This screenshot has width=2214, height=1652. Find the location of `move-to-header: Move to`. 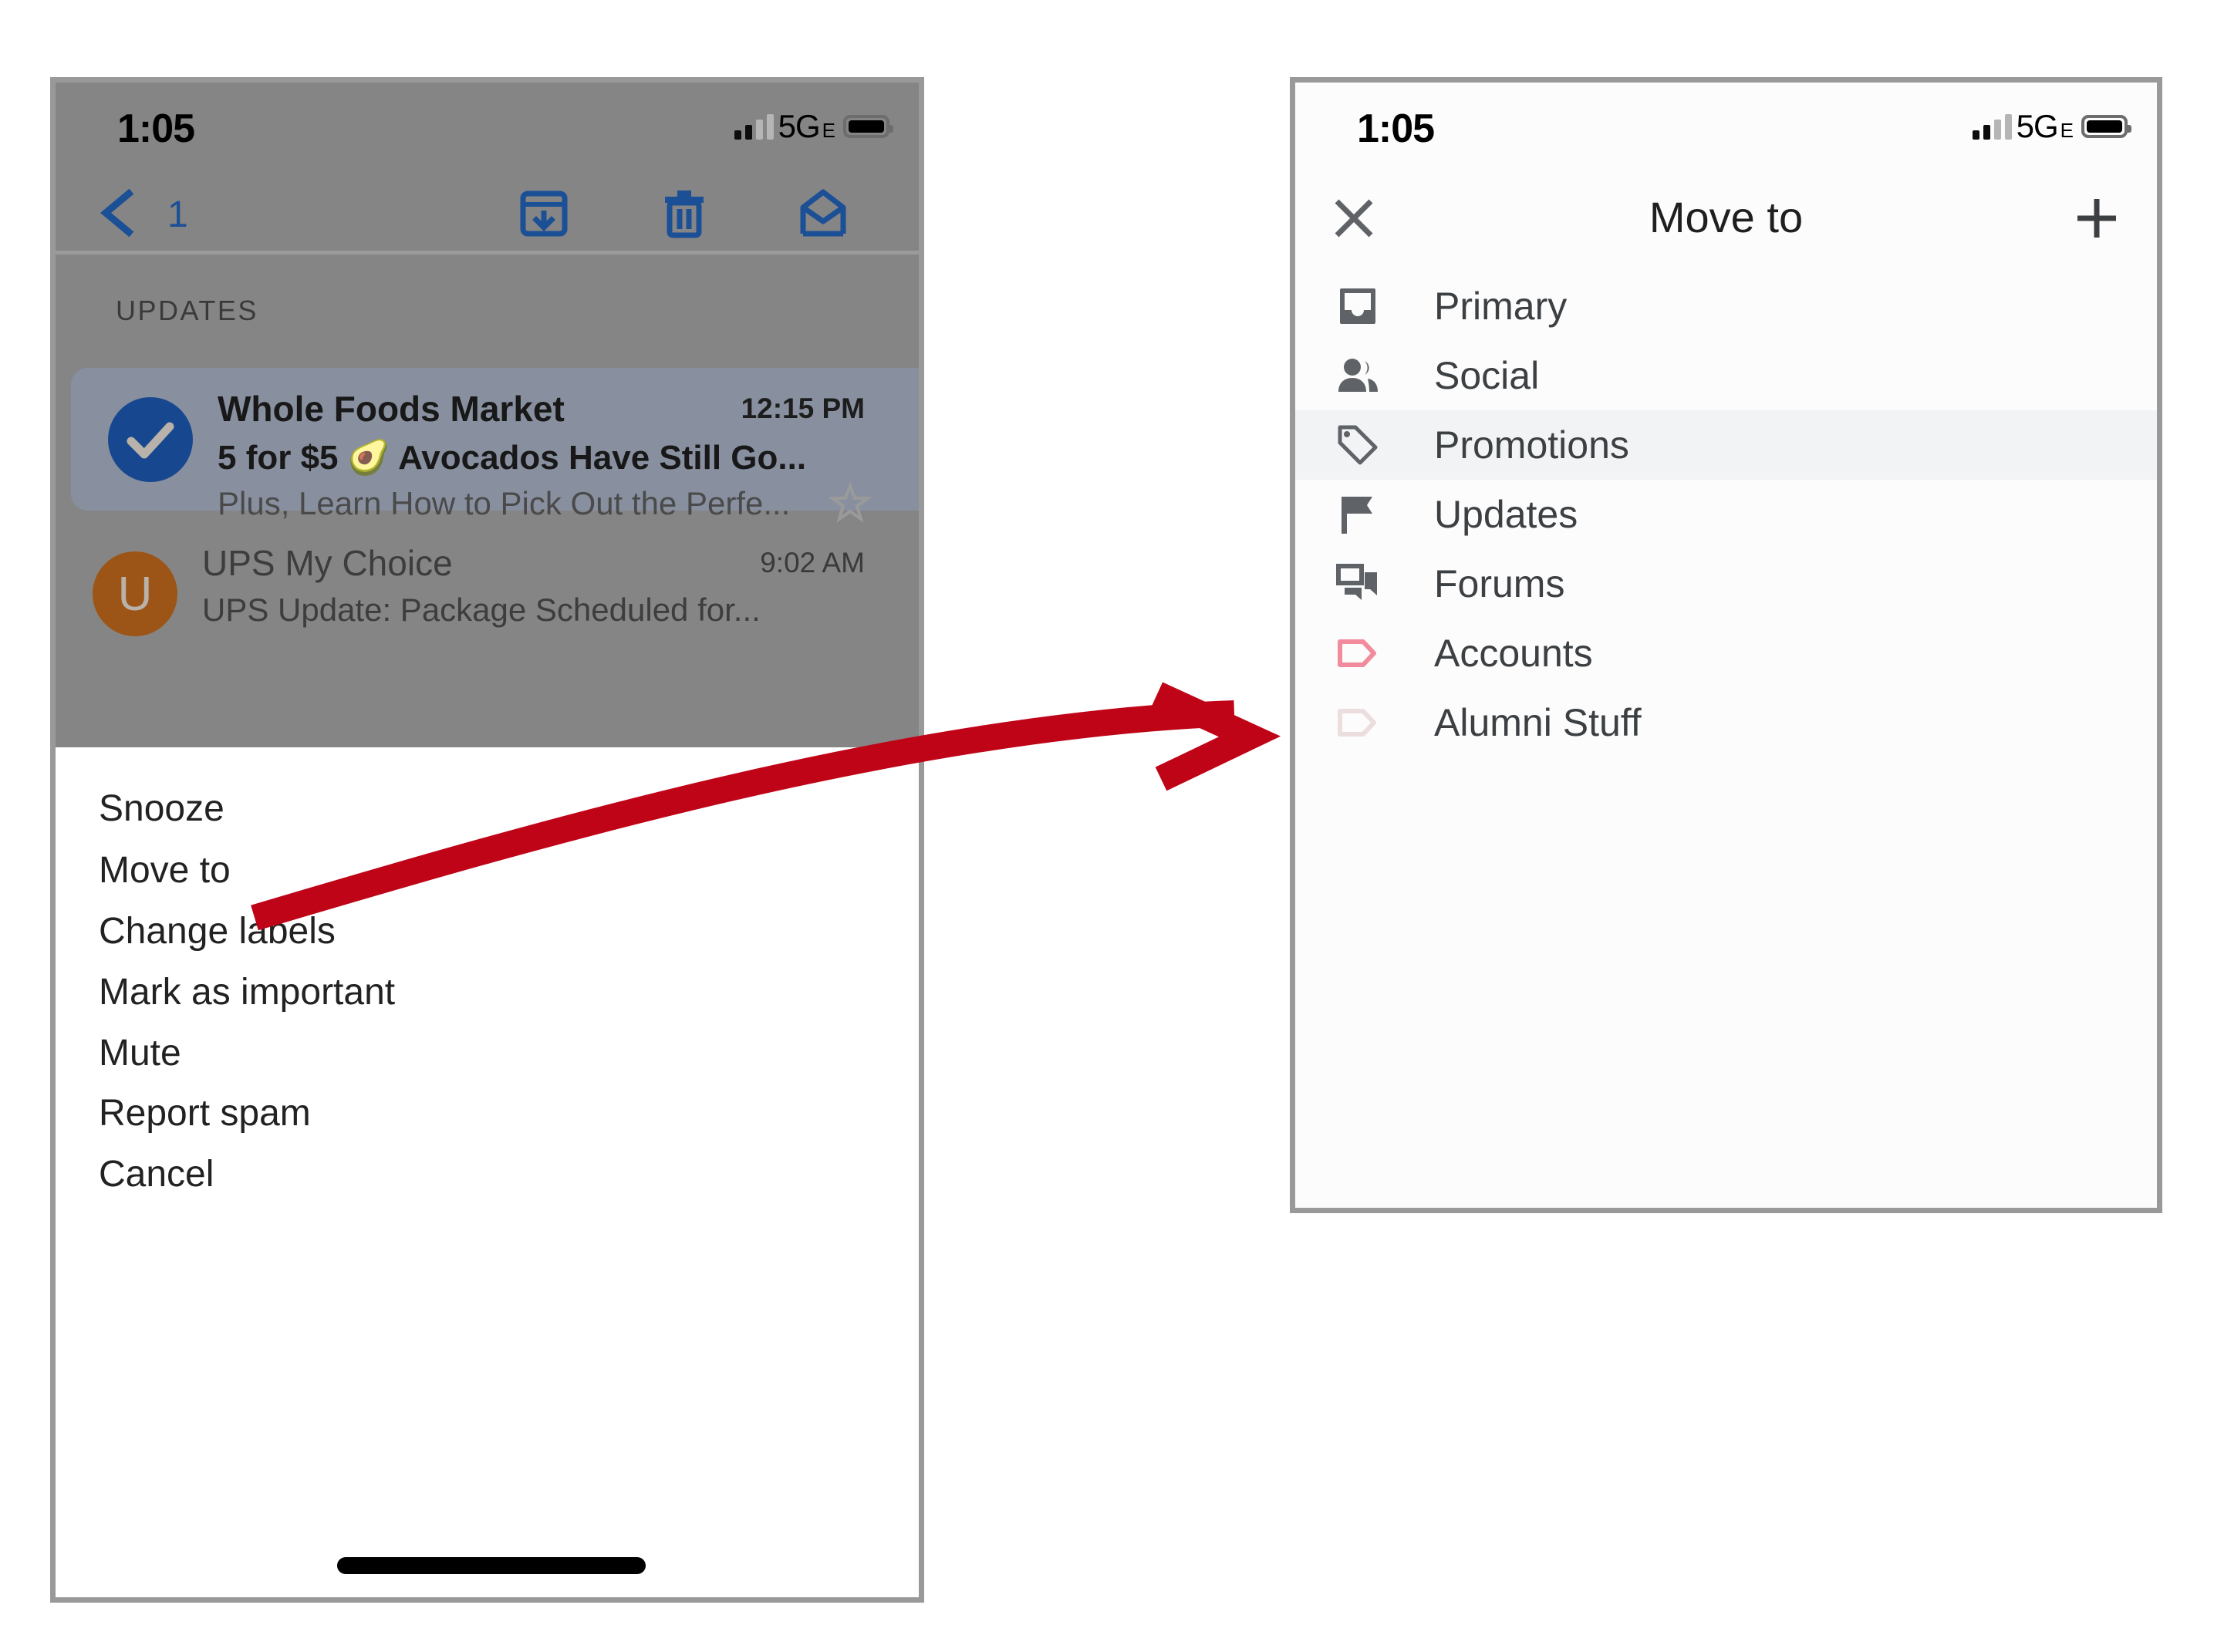

move-to-header: Move to is located at coordinates (1726, 218).